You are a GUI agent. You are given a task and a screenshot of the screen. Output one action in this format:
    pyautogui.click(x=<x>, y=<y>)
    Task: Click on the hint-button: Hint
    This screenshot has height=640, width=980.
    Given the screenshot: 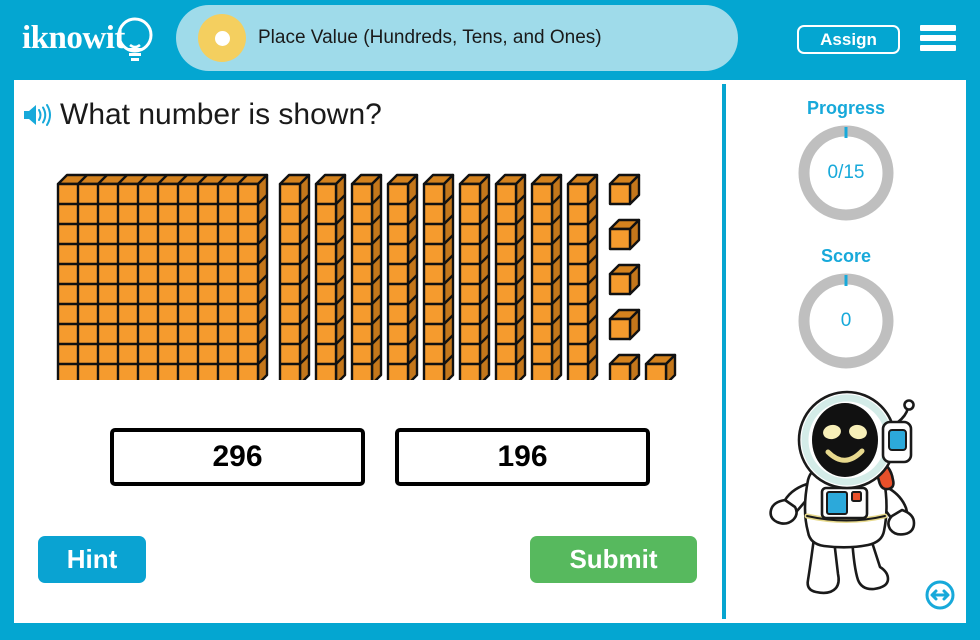 What is the action you would take?
    pyautogui.click(x=92, y=559)
    